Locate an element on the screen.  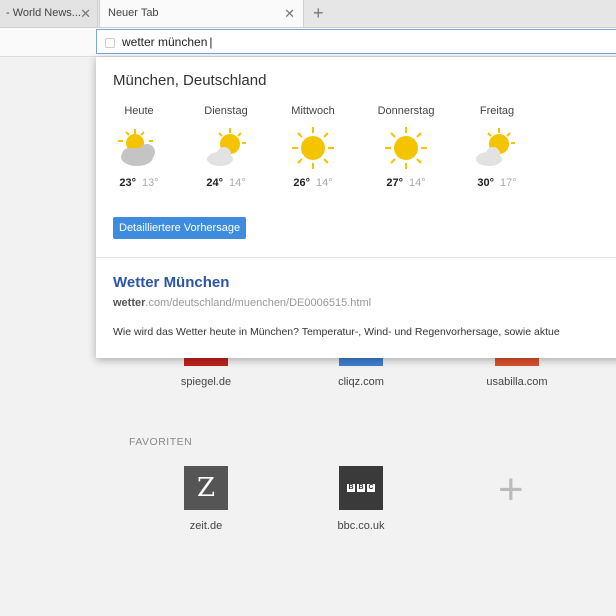
toolbar: wetter münchen is located at coordinates (308, 42).